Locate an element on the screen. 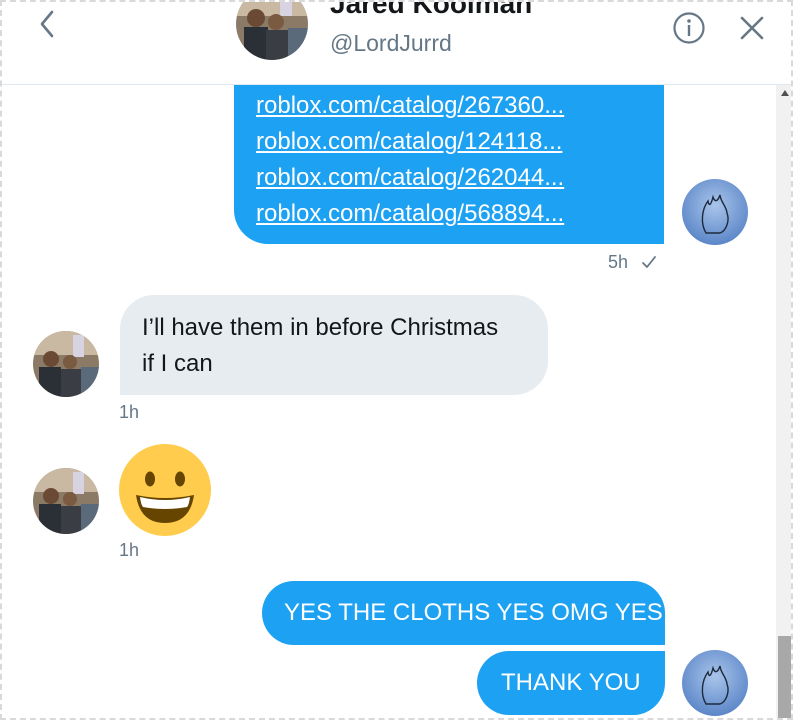  scrollbar is located at coordinates (783, 401).